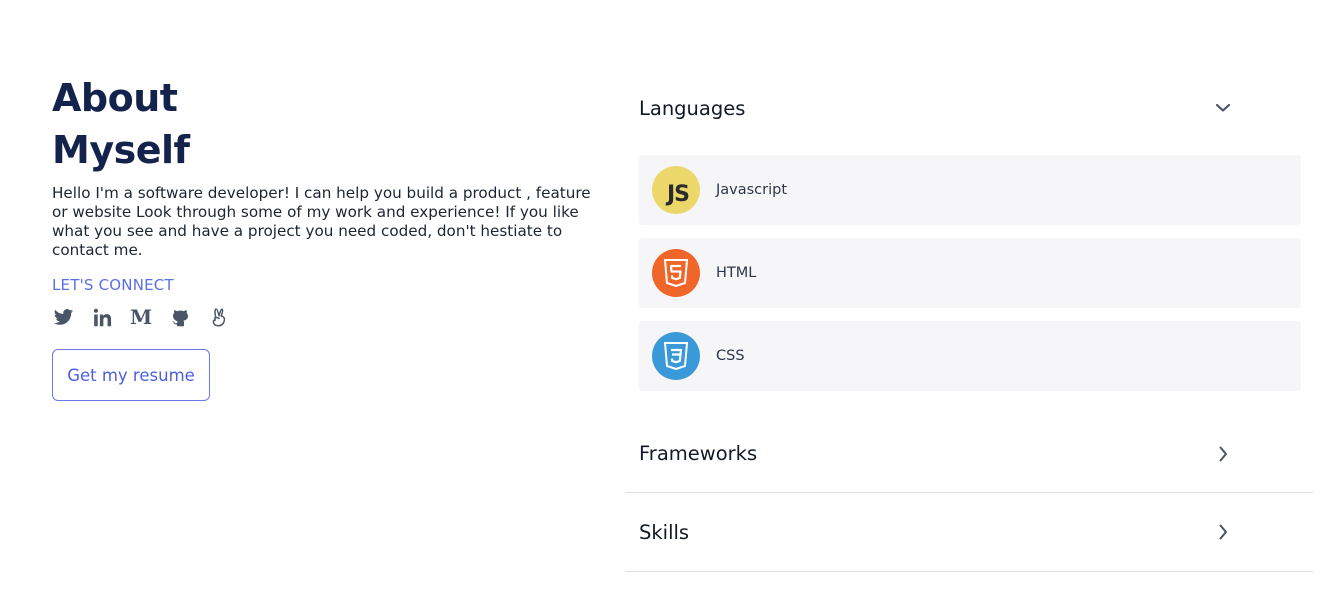  What do you see at coordinates (970, 190) in the screenshot?
I see `list-item: JS Javascript` at bounding box center [970, 190].